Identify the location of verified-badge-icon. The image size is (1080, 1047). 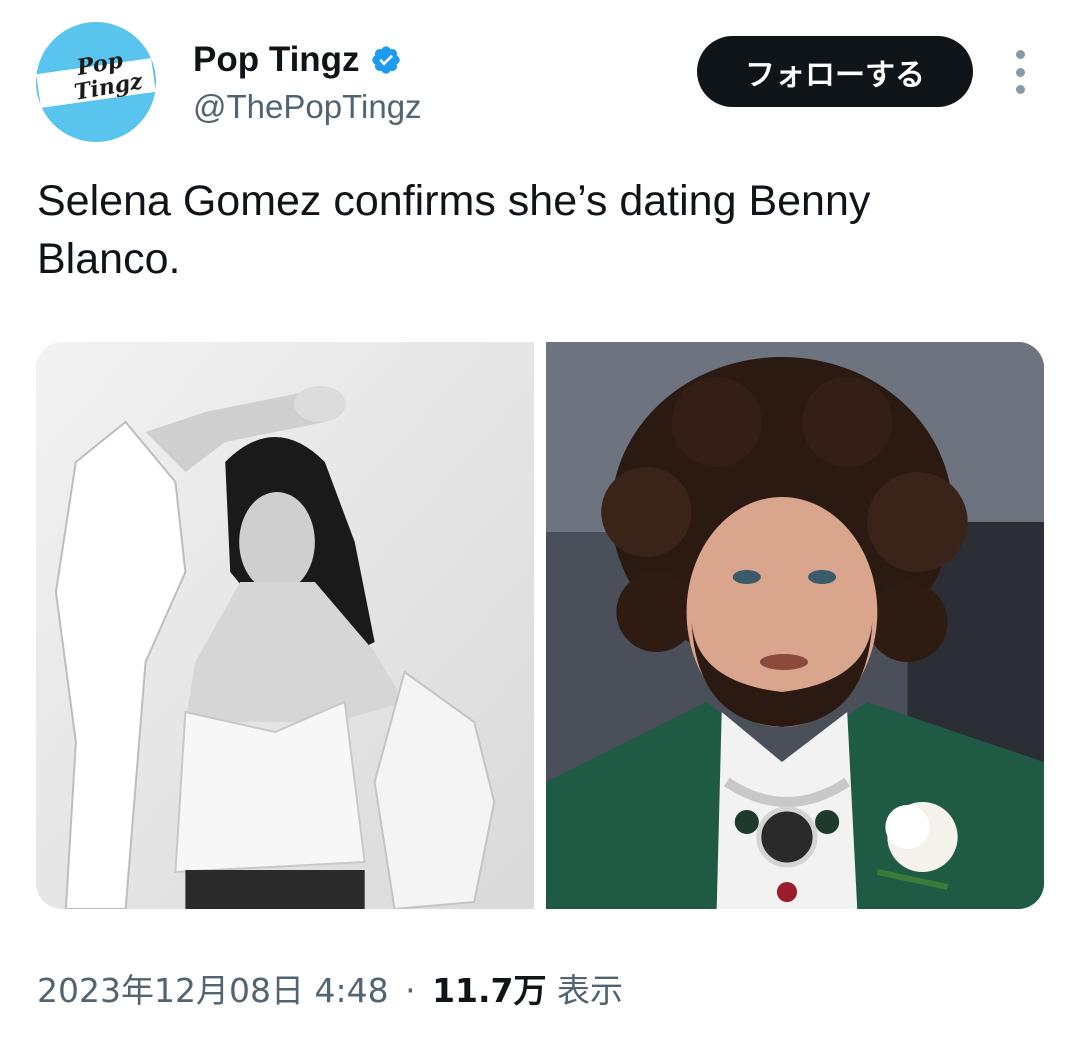
(385, 60).